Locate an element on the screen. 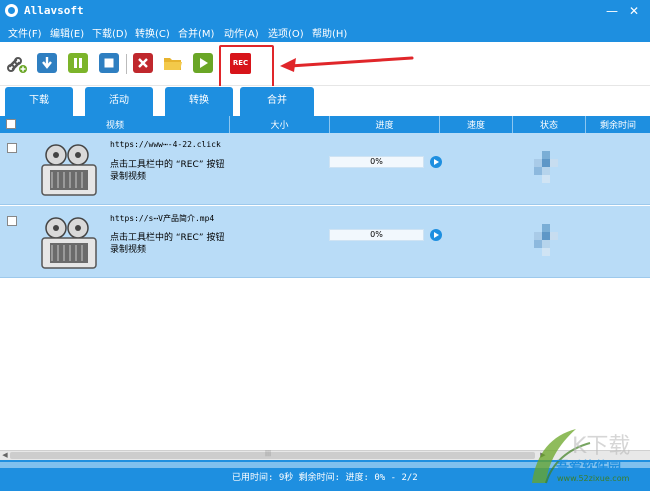  tab-convert: 转换 is located at coordinates (199, 101).